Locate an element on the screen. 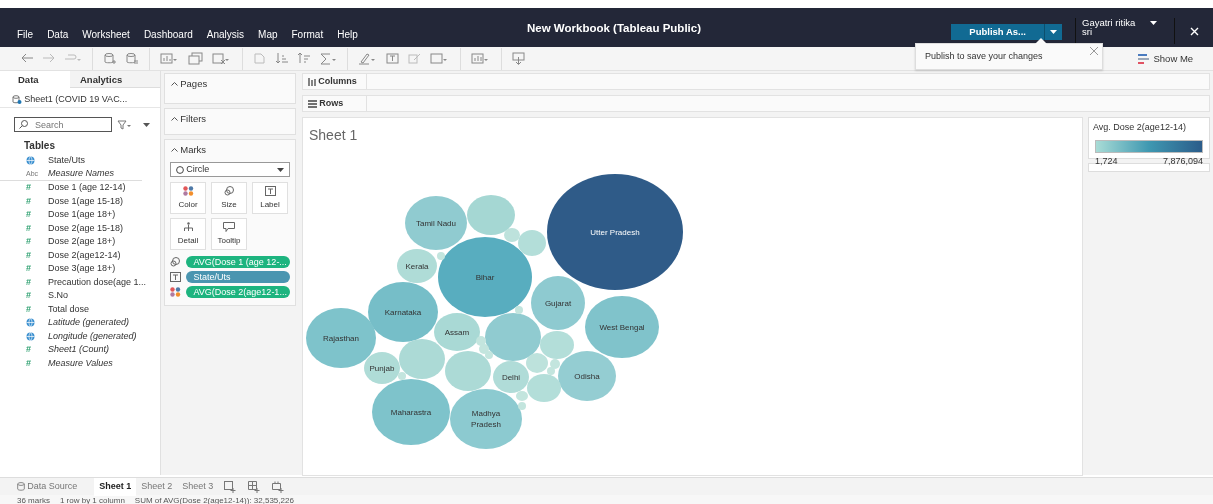 Image resolution: width=1213 pixels, height=504 pixels. new-dashboard-icon is located at coordinates (254, 486).